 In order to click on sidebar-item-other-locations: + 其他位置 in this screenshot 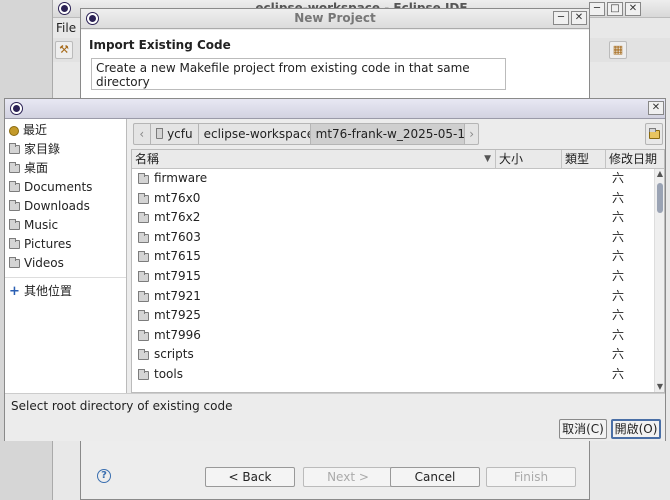, I will do `click(65, 291)`.